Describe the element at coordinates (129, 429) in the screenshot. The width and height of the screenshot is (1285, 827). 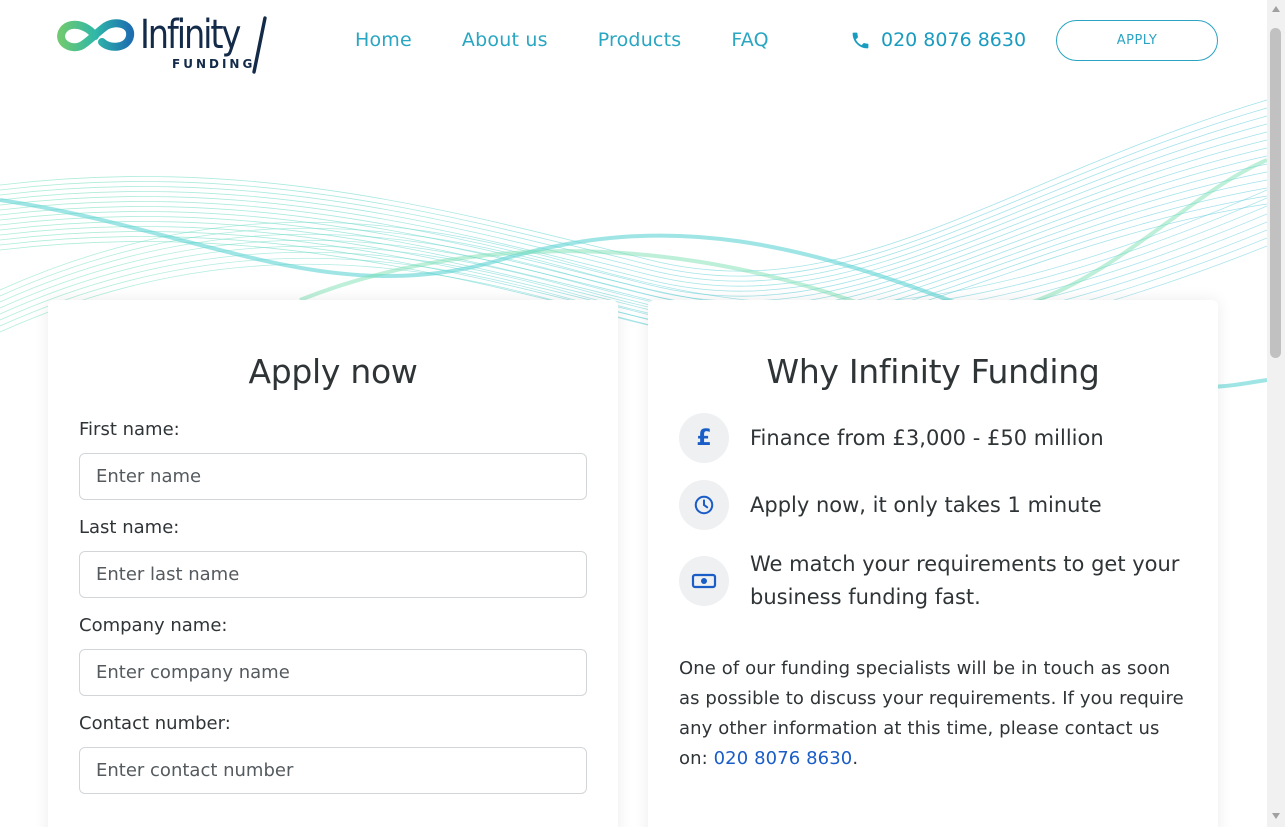
I see `first-name-label: First name:` at that location.